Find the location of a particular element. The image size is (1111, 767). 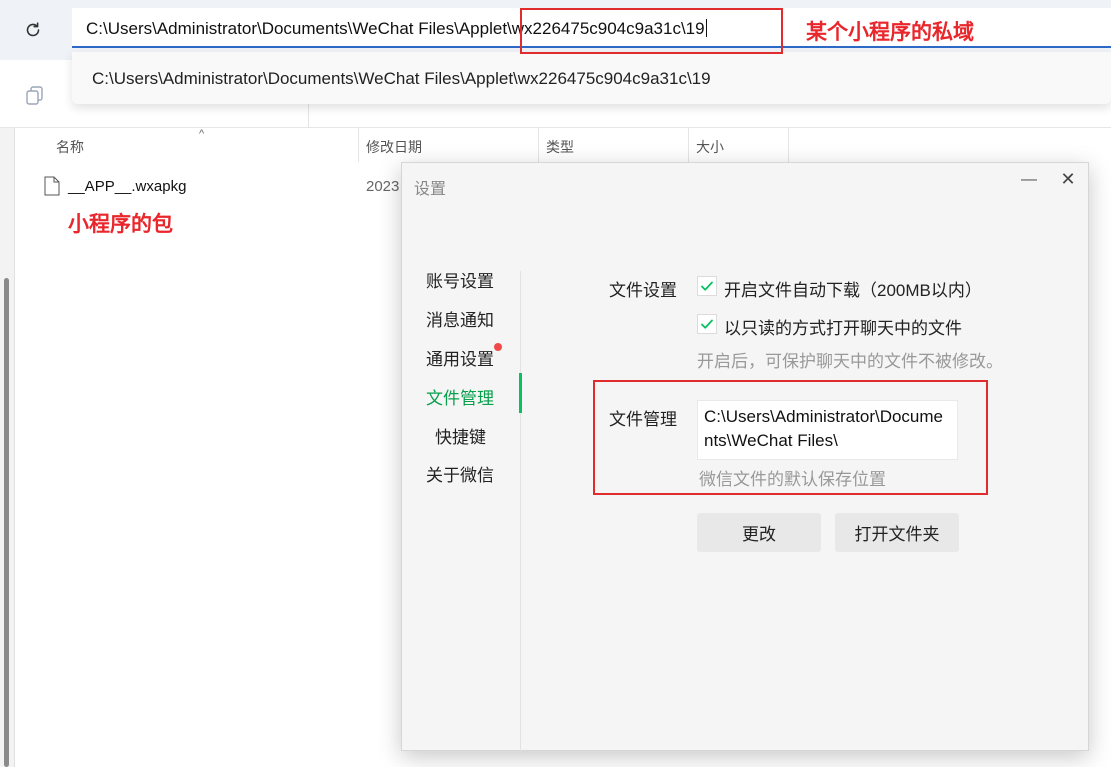

copy-icon is located at coordinates (35, 95).